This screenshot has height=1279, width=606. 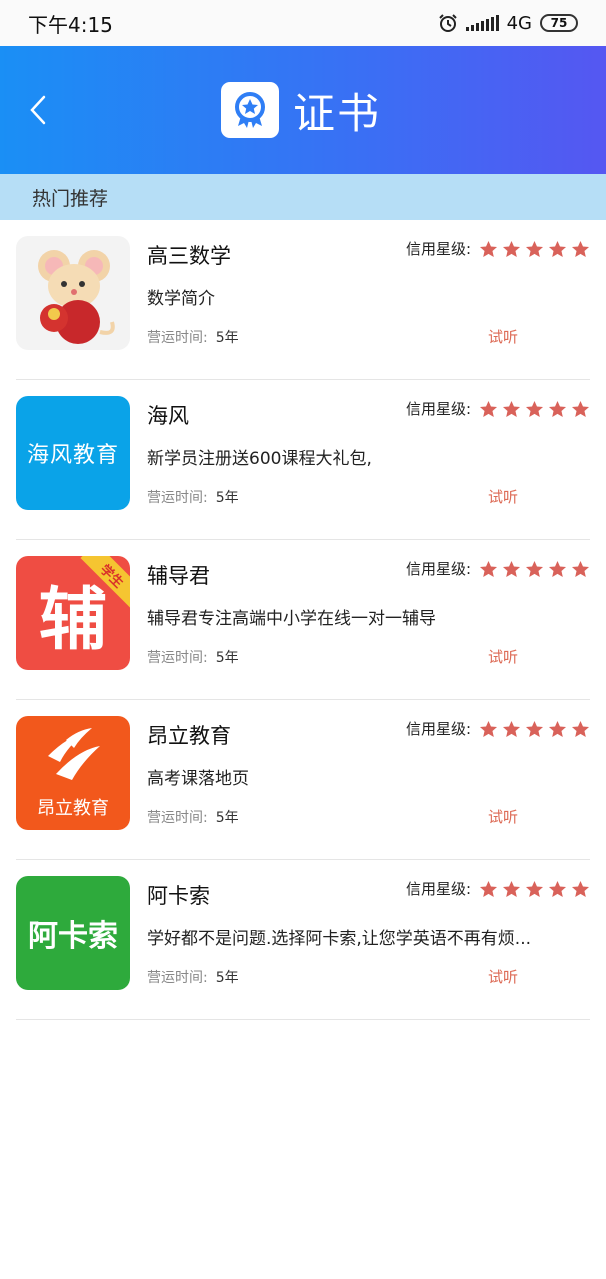 I want to click on network-type: 4G, so click(x=519, y=23).